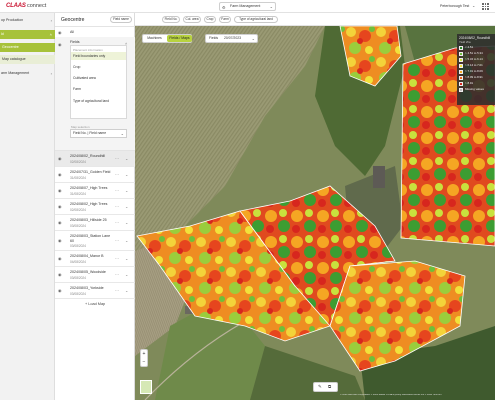 The width and height of the screenshot is (495, 400). What do you see at coordinates (224, 7) in the screenshot?
I see `tractor-icon: ⚙` at bounding box center [224, 7].